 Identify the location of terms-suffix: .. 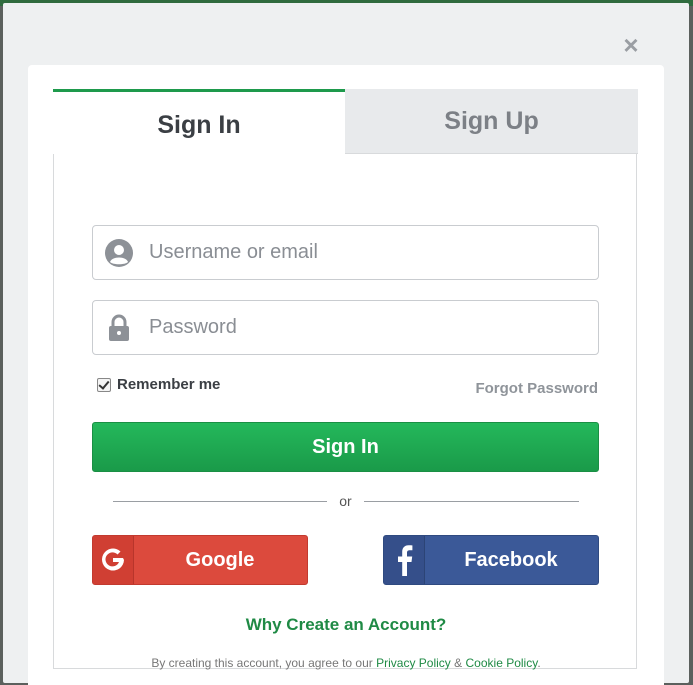
(539, 663).